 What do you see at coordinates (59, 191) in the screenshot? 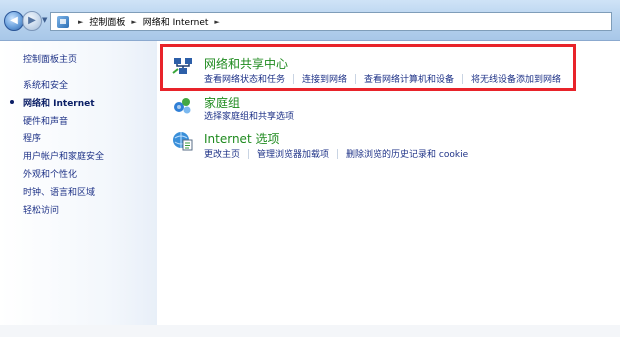
I see `sidebar-item-clock-language: 时钟、语言和区域` at bounding box center [59, 191].